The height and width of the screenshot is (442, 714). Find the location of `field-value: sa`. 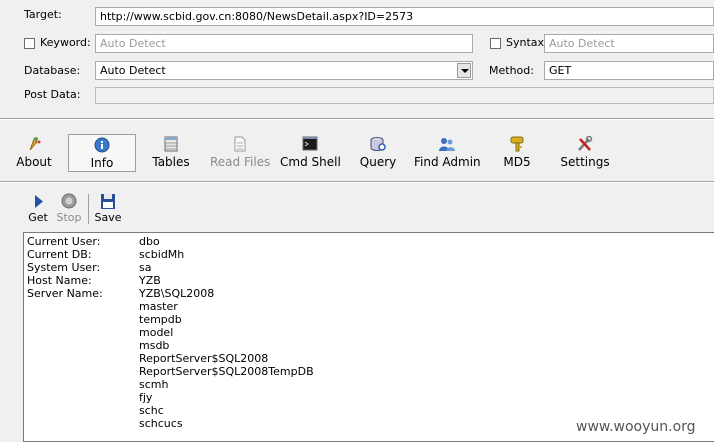

field-value: sa is located at coordinates (145, 267).